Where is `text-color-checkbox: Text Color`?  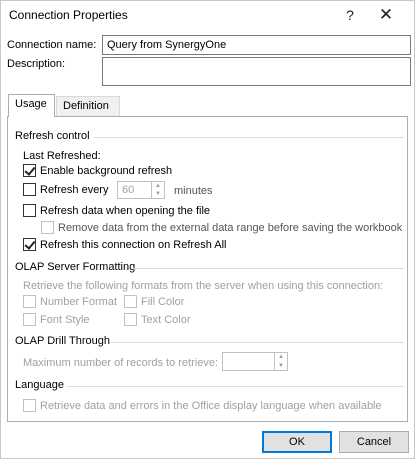 text-color-checkbox: Text Color is located at coordinates (157, 319).